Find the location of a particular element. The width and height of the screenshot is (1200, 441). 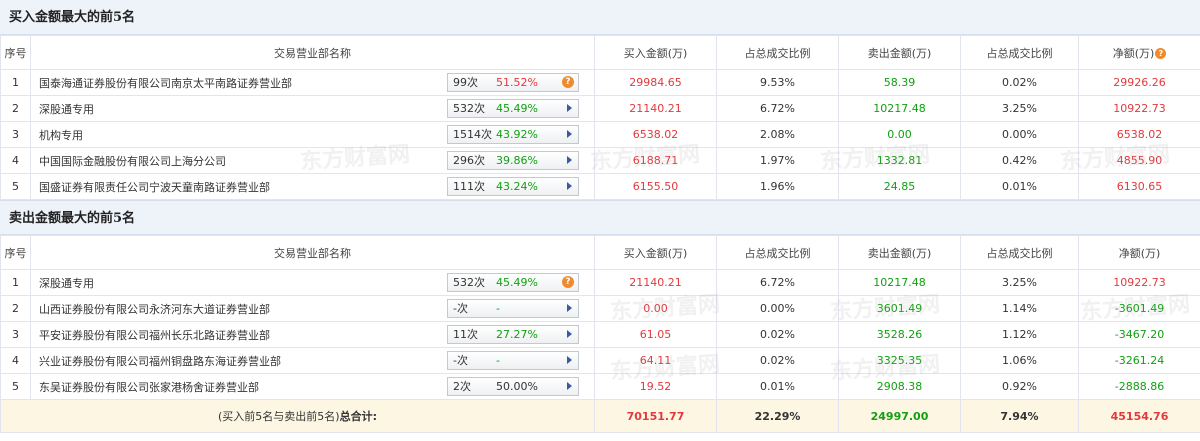

total-buy: 70151.77 is located at coordinates (655, 416).